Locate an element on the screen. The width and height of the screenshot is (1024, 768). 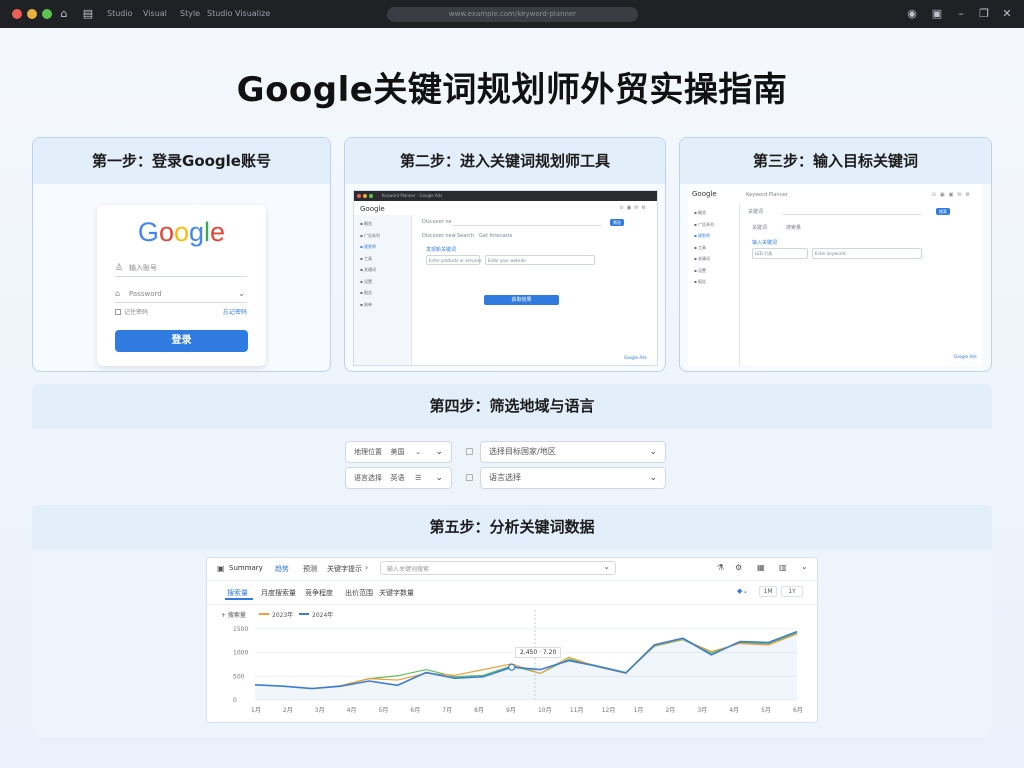
mini-search-label: 关键词 is located at coordinates (756, 212).